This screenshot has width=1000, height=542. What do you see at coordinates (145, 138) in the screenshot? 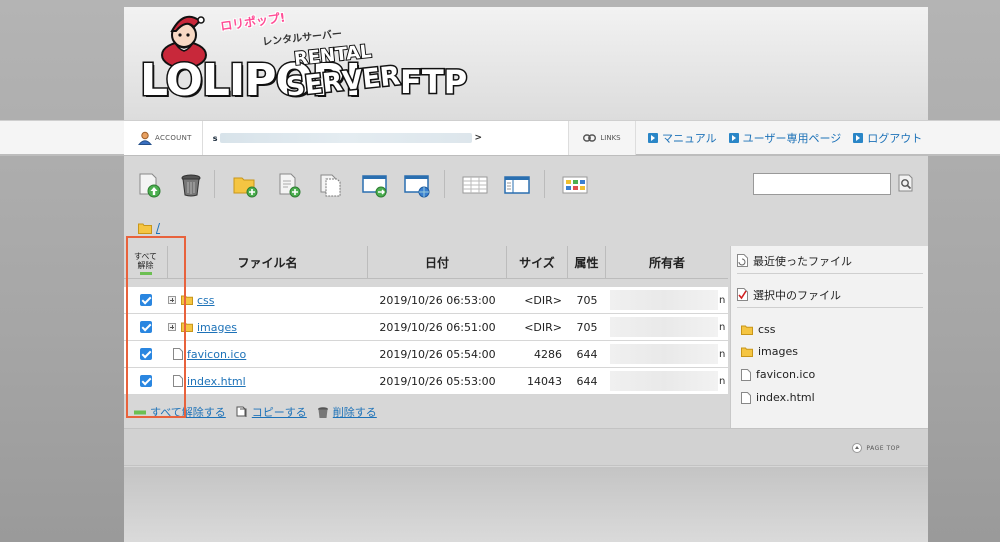
I see `user-icon` at bounding box center [145, 138].